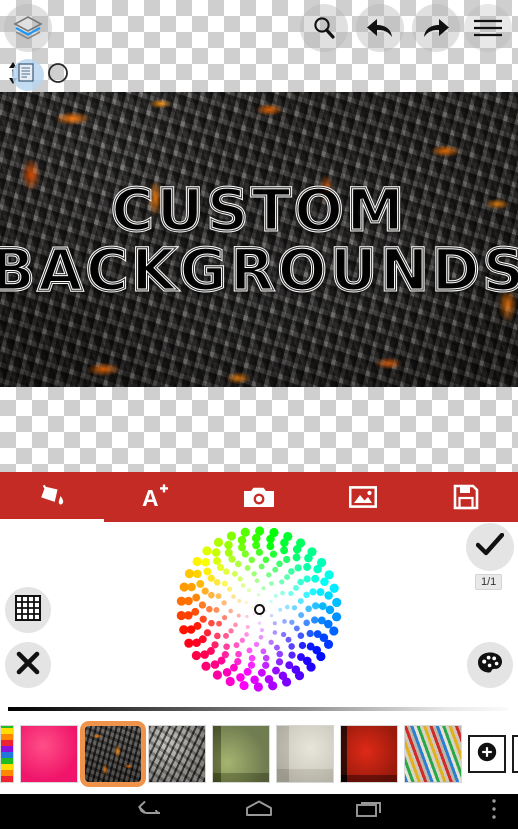 The width and height of the screenshot is (518, 829). Describe the element at coordinates (26, 75) in the screenshot. I see `layer-thumb-button` at that location.